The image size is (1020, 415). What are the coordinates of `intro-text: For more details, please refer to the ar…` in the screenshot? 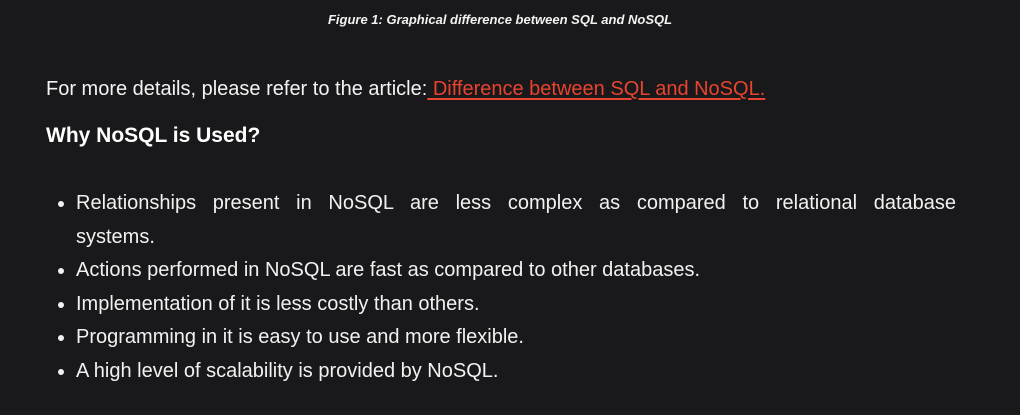 It's located at (237, 89).